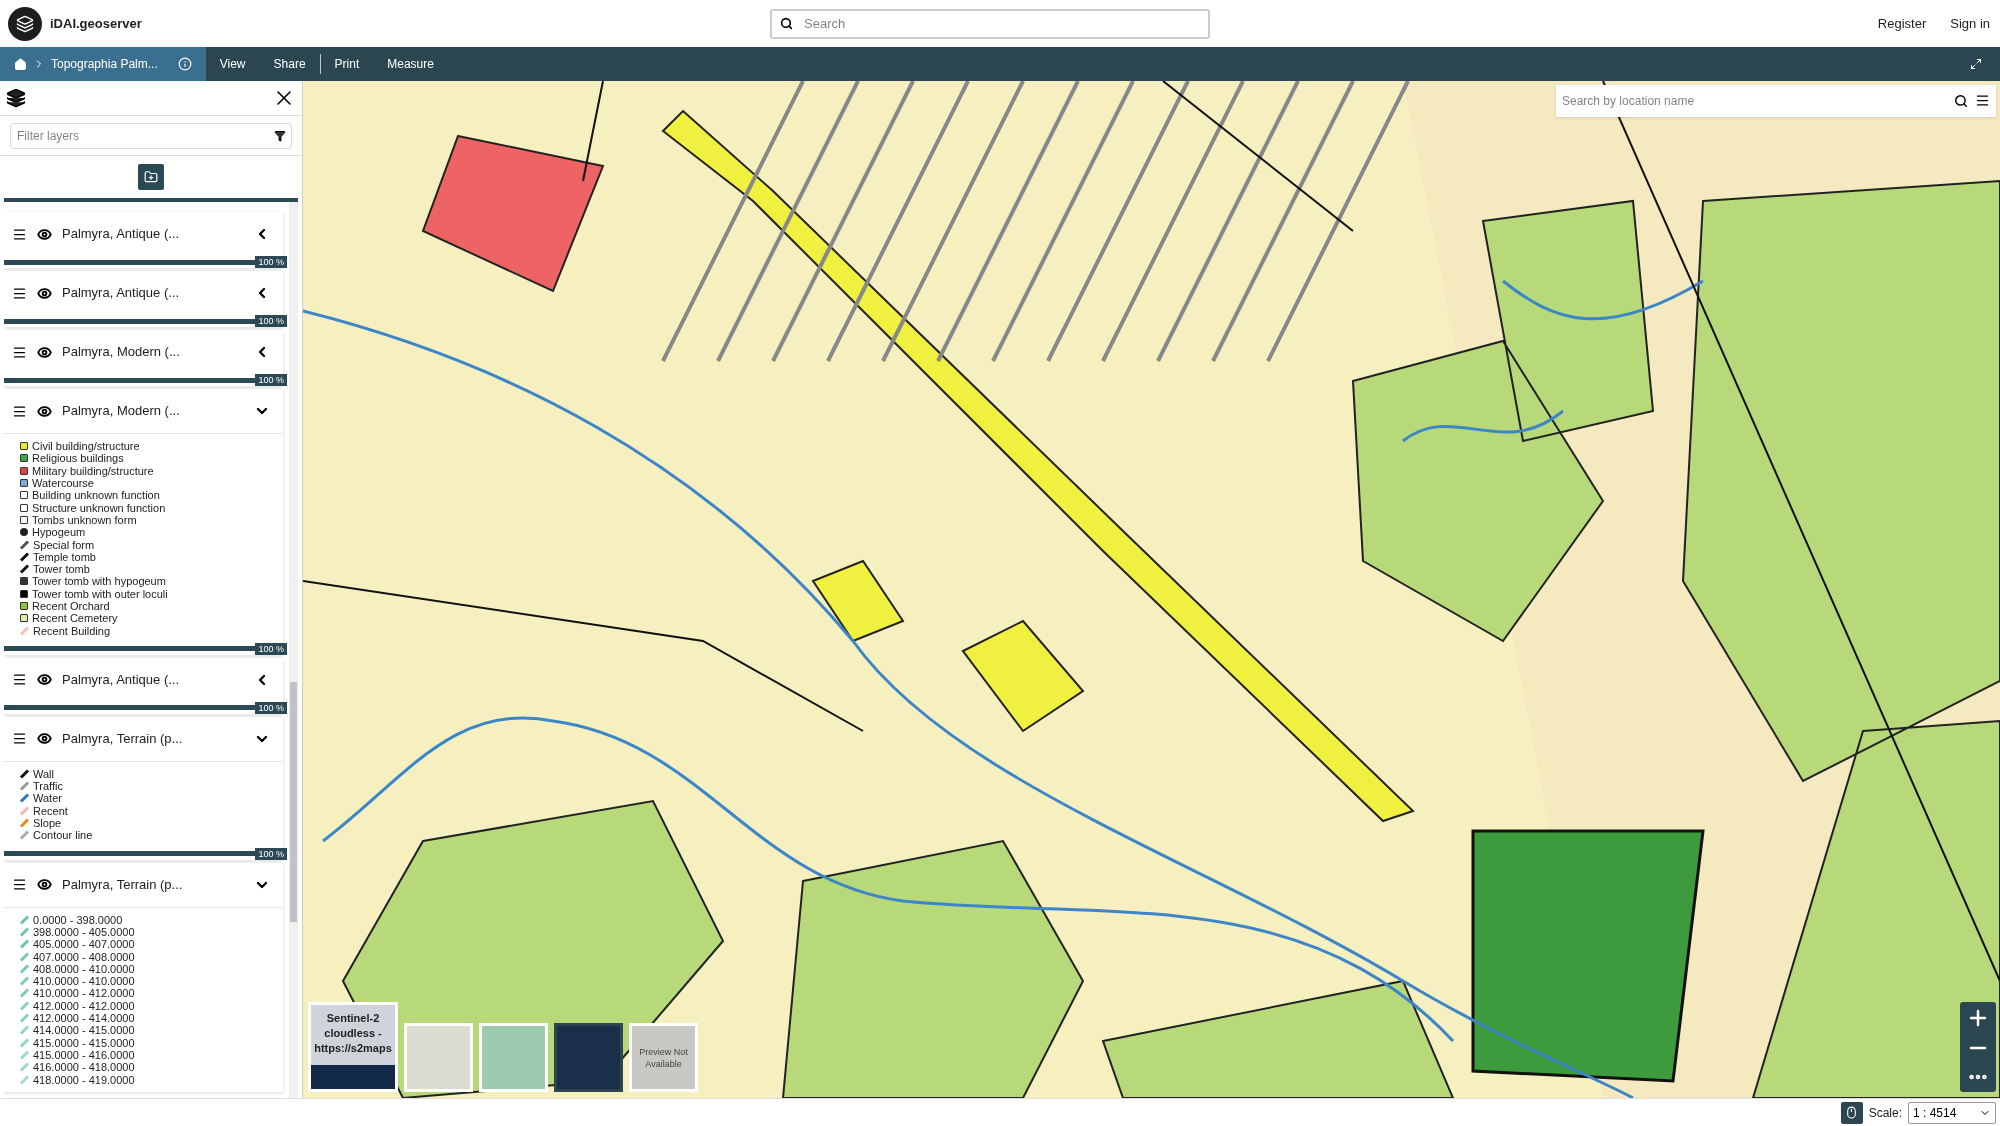  Describe the element at coordinates (84, 1018) in the screenshot. I see `legend-label: 412.0000 - 414.0000` at that location.